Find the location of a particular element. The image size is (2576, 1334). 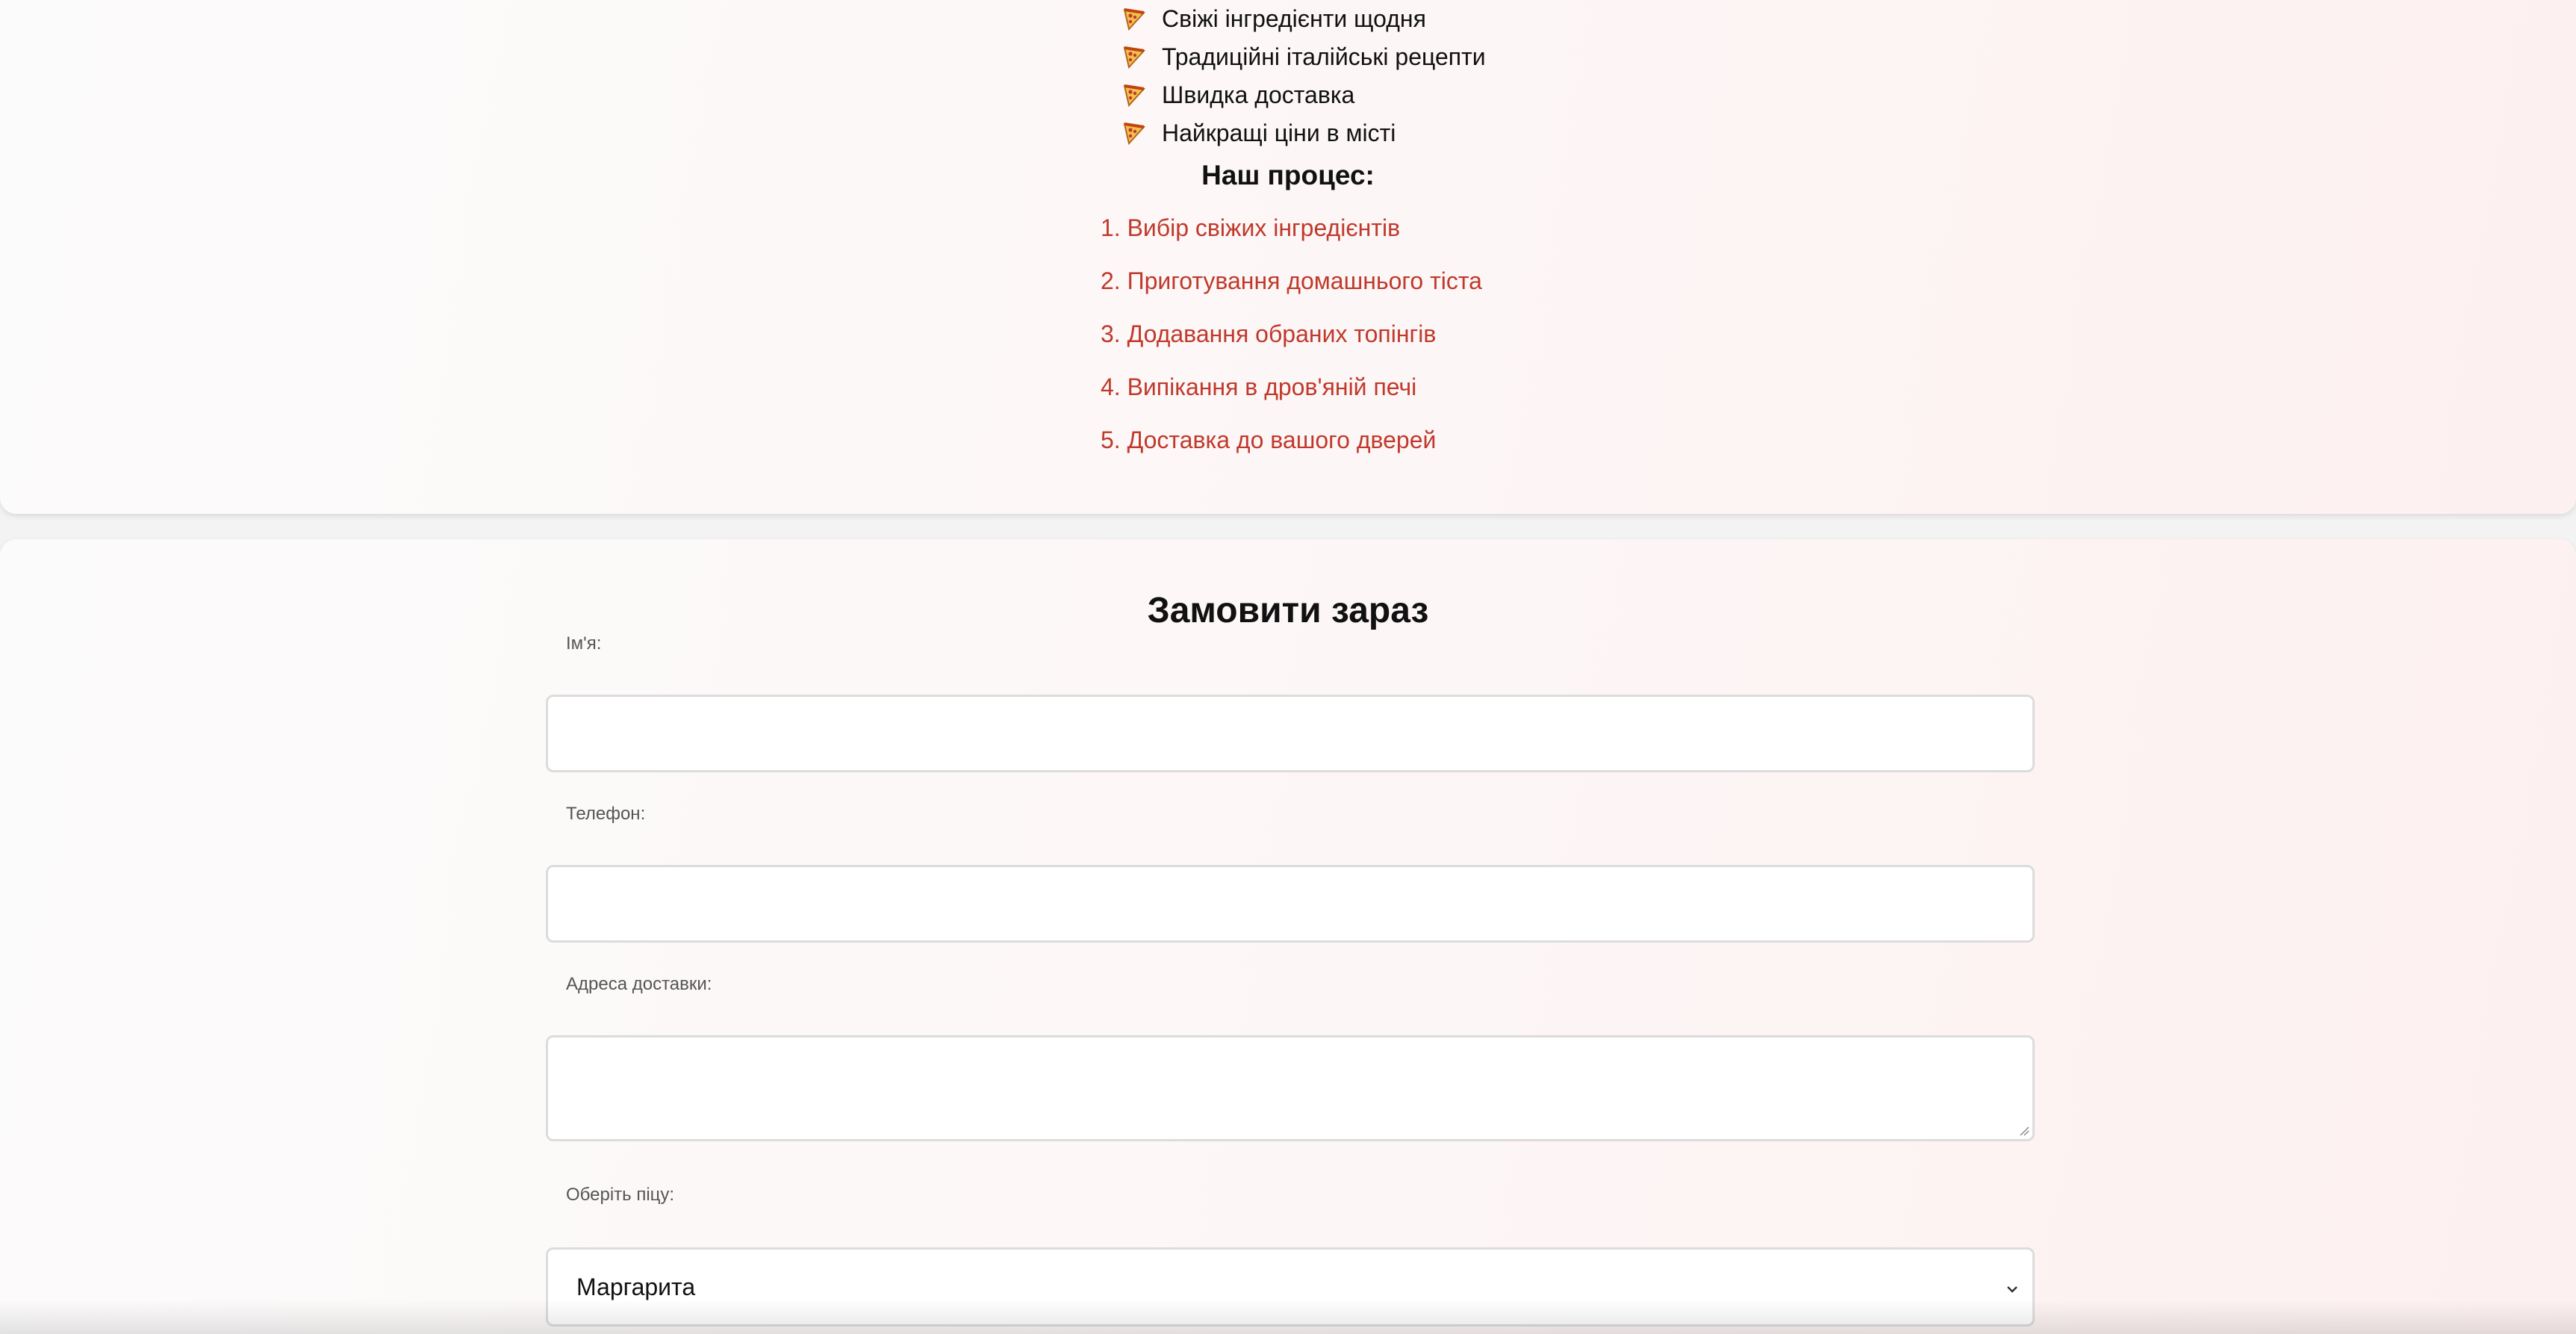

resize-handle-icon is located at coordinates (2023, 1130).